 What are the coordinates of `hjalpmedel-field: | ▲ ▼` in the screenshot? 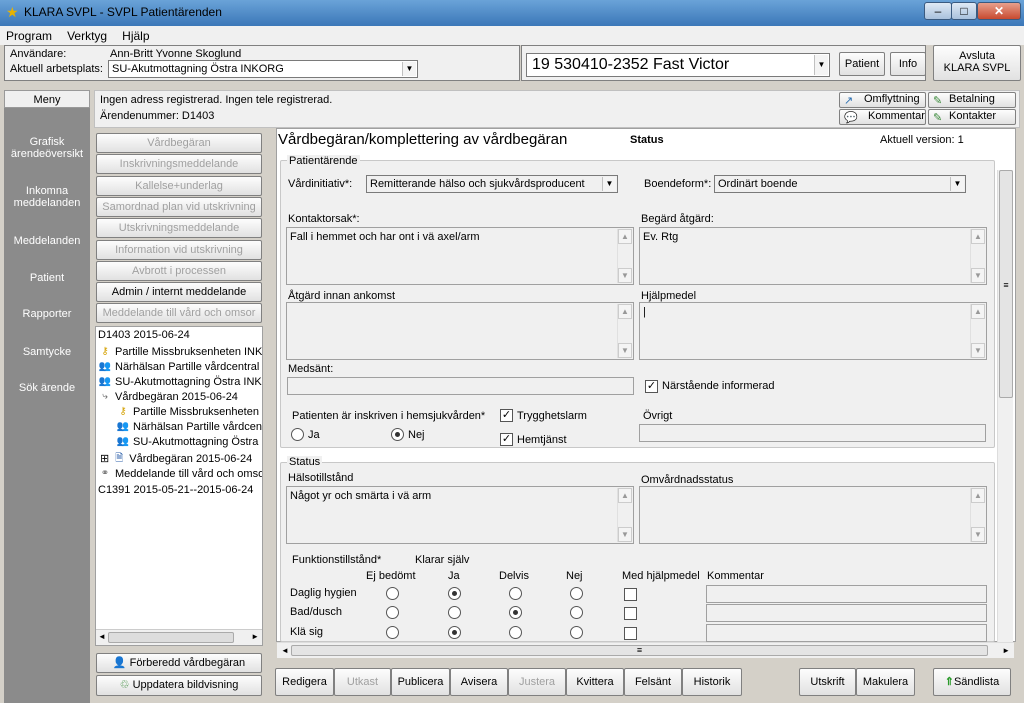 It's located at (813, 331).